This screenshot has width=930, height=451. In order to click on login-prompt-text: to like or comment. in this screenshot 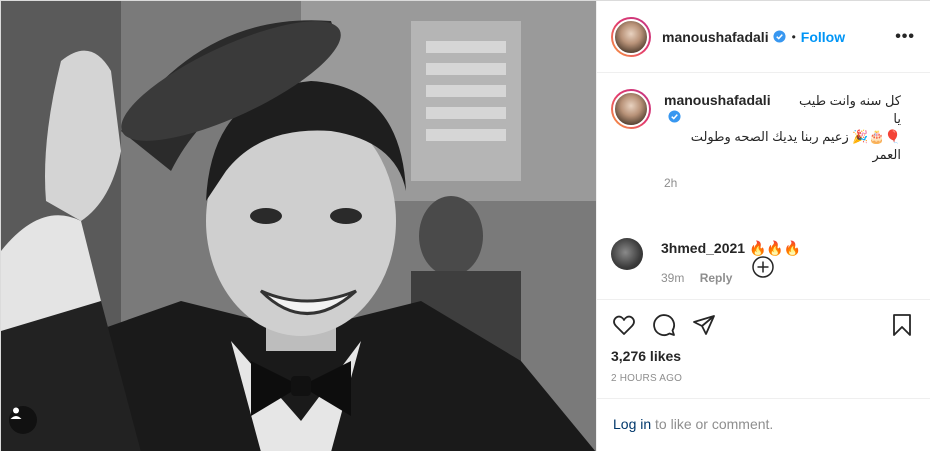, I will do `click(712, 424)`.